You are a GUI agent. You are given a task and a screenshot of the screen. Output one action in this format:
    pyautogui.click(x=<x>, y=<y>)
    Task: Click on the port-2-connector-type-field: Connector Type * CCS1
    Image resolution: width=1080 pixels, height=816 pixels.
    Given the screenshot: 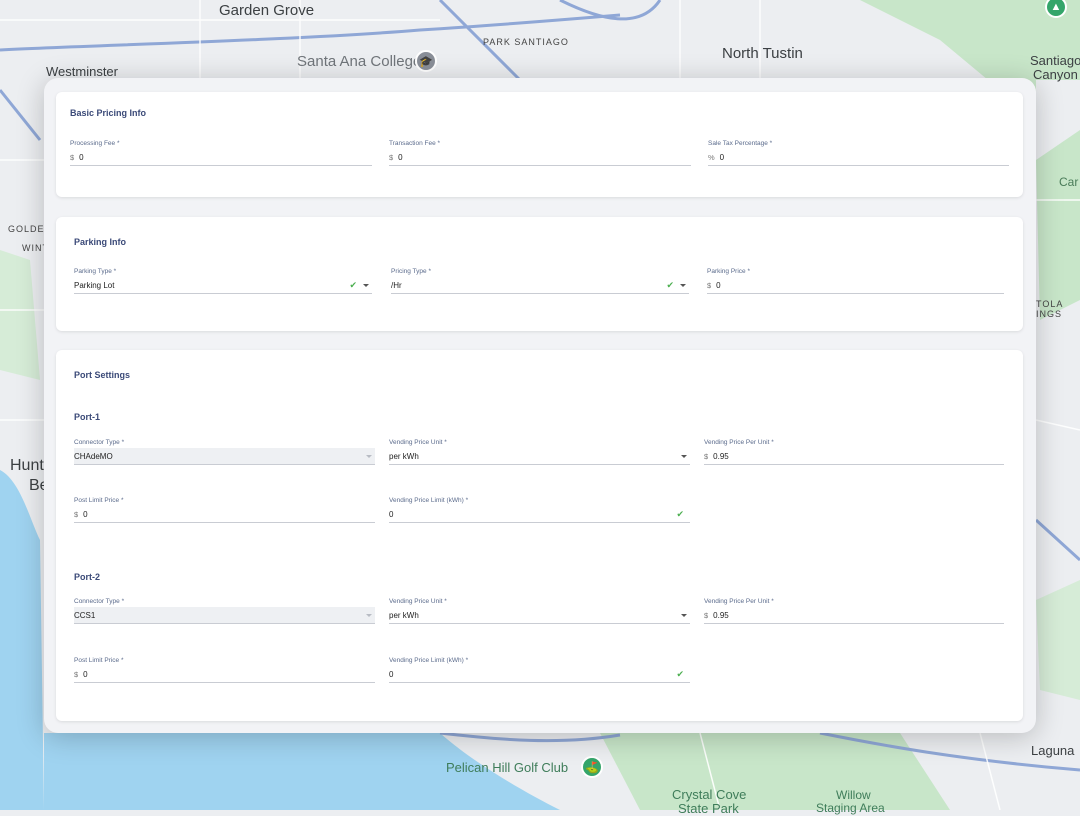 What is the action you would take?
    pyautogui.click(x=224, y=611)
    